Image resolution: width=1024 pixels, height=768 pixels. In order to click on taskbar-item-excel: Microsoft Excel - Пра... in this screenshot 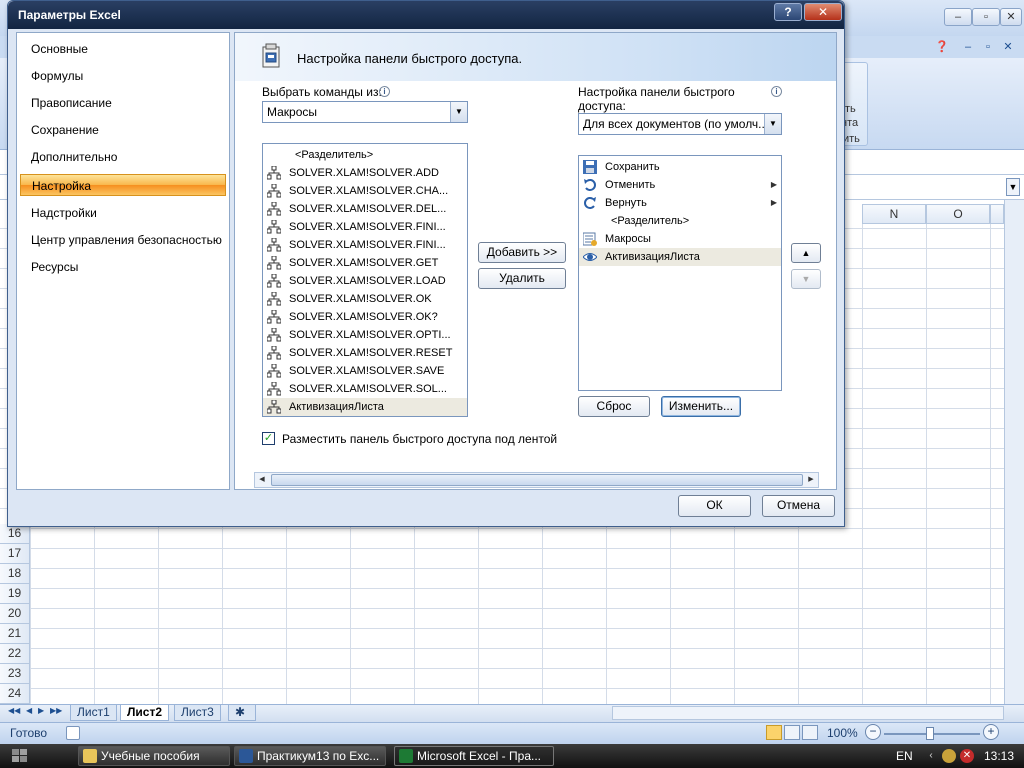, I will do `click(474, 756)`.